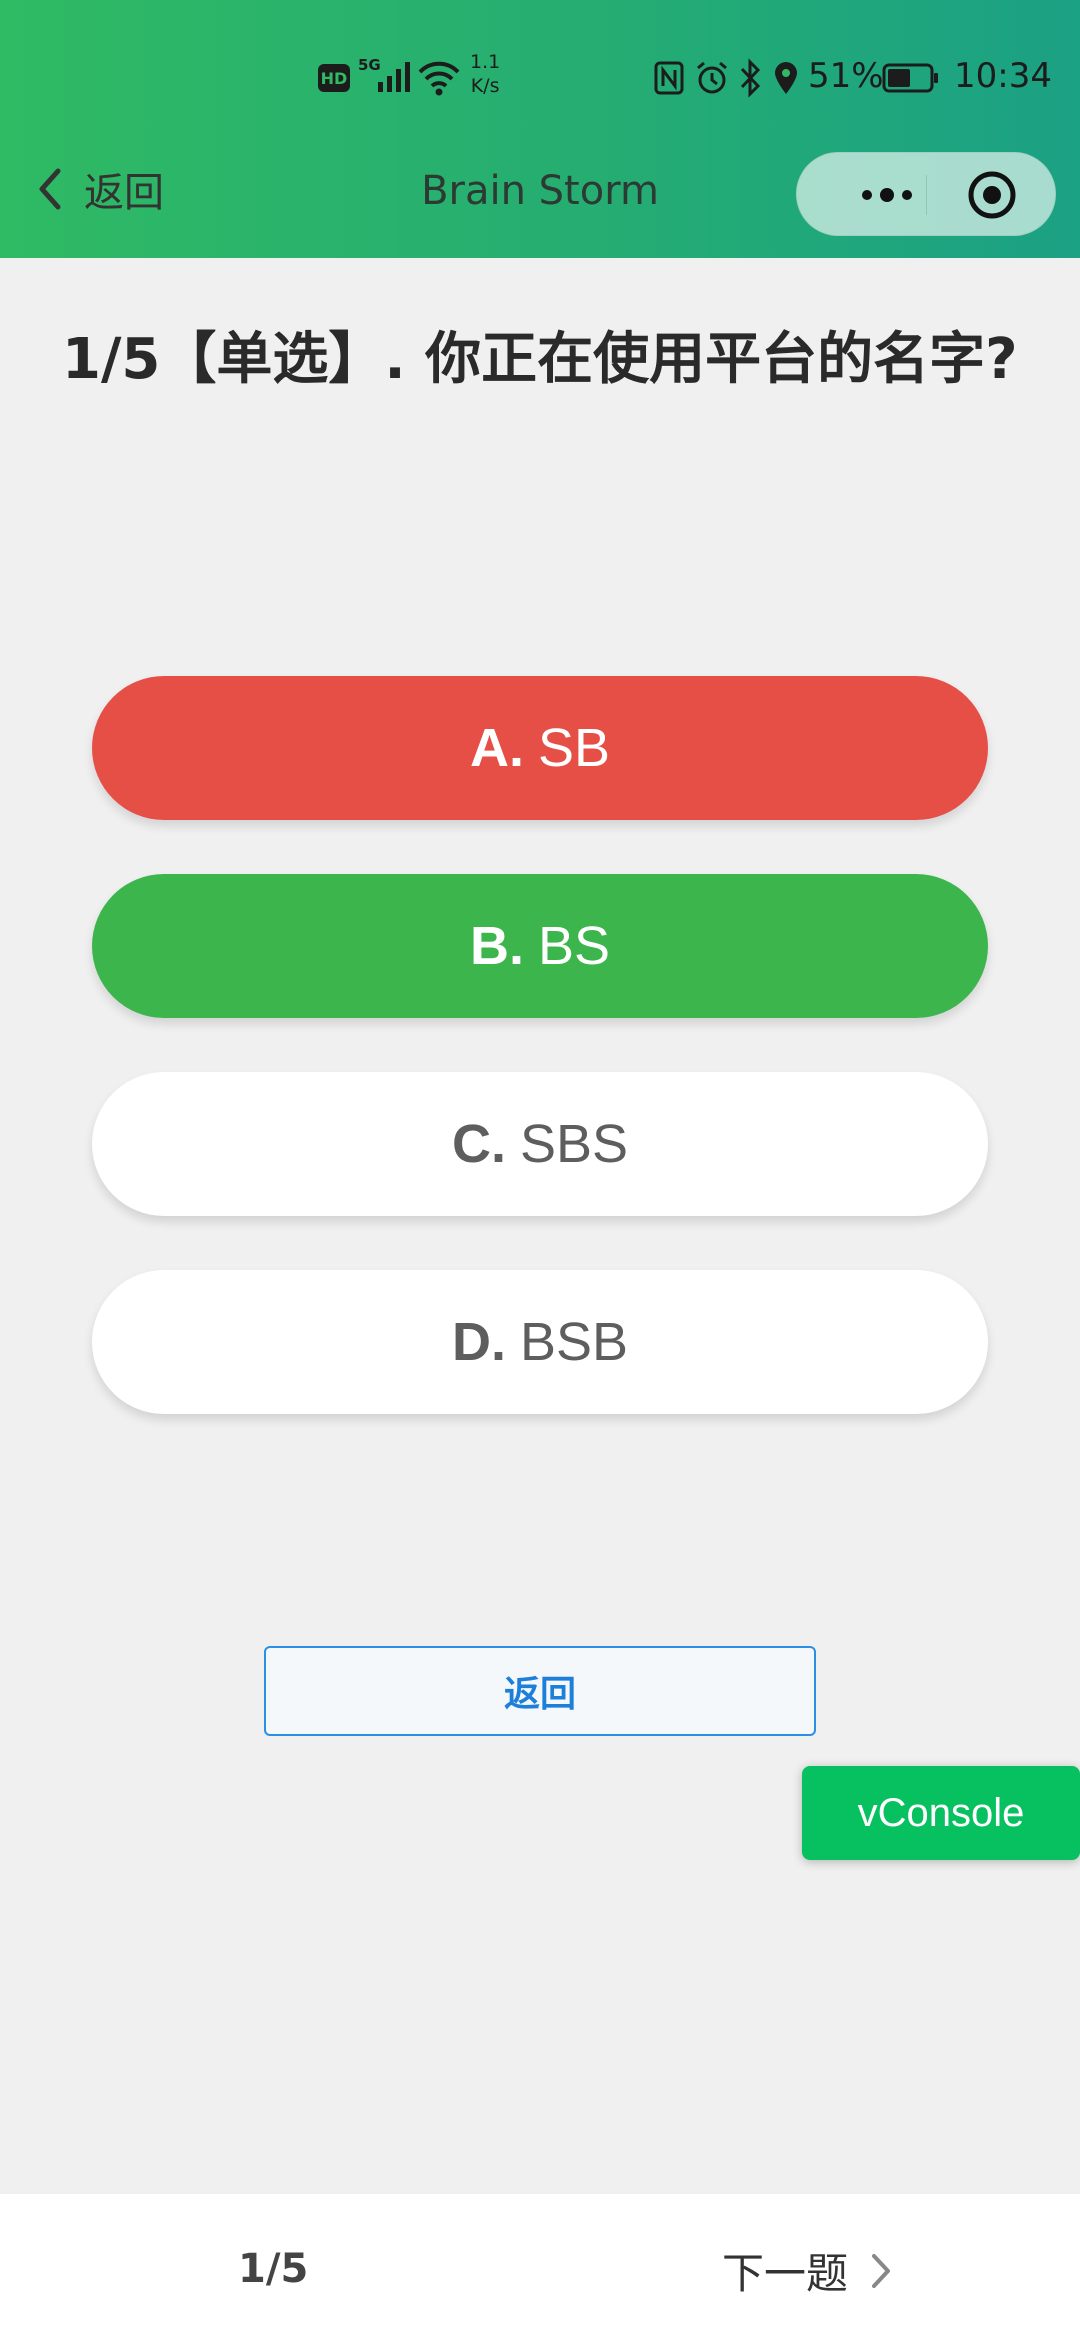  I want to click on clock: 10:34, so click(1003, 76).